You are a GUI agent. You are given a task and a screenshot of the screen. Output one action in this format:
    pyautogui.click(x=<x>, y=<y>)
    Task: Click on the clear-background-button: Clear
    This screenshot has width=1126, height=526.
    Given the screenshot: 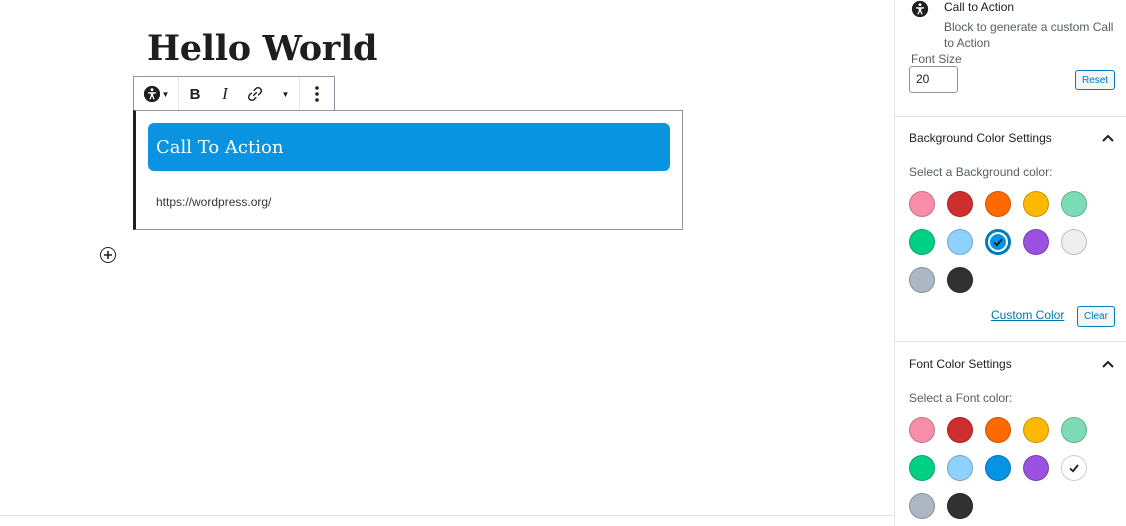 What is the action you would take?
    pyautogui.click(x=1096, y=316)
    